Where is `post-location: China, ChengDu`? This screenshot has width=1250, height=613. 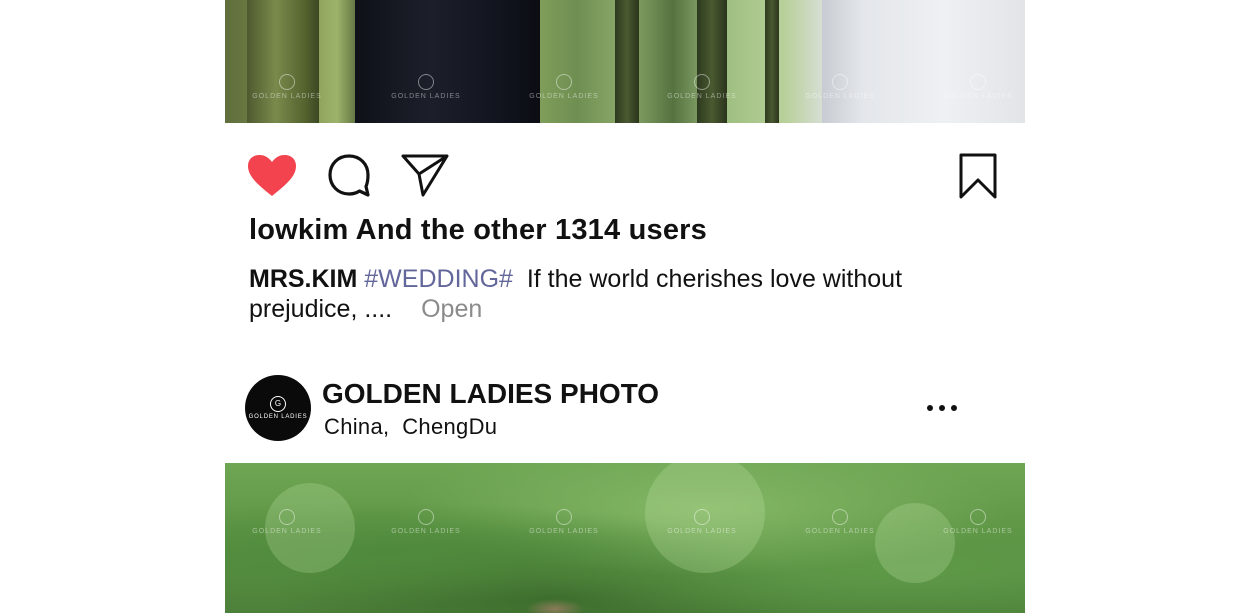 post-location: China, ChengDu is located at coordinates (410, 427).